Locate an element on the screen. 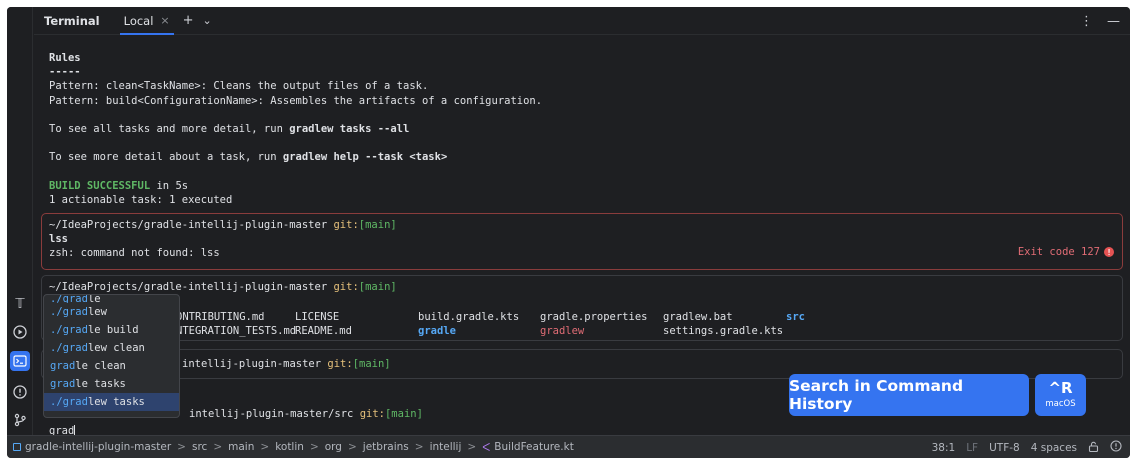 This screenshot has width=1137, height=465. breadcrumb-item: org is located at coordinates (333, 447).